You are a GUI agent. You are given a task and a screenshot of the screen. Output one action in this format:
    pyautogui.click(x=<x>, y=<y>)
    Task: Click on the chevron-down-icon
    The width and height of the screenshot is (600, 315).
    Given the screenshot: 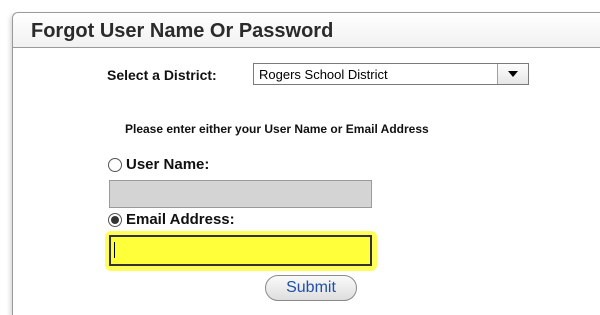 What is the action you would take?
    pyautogui.click(x=513, y=74)
    